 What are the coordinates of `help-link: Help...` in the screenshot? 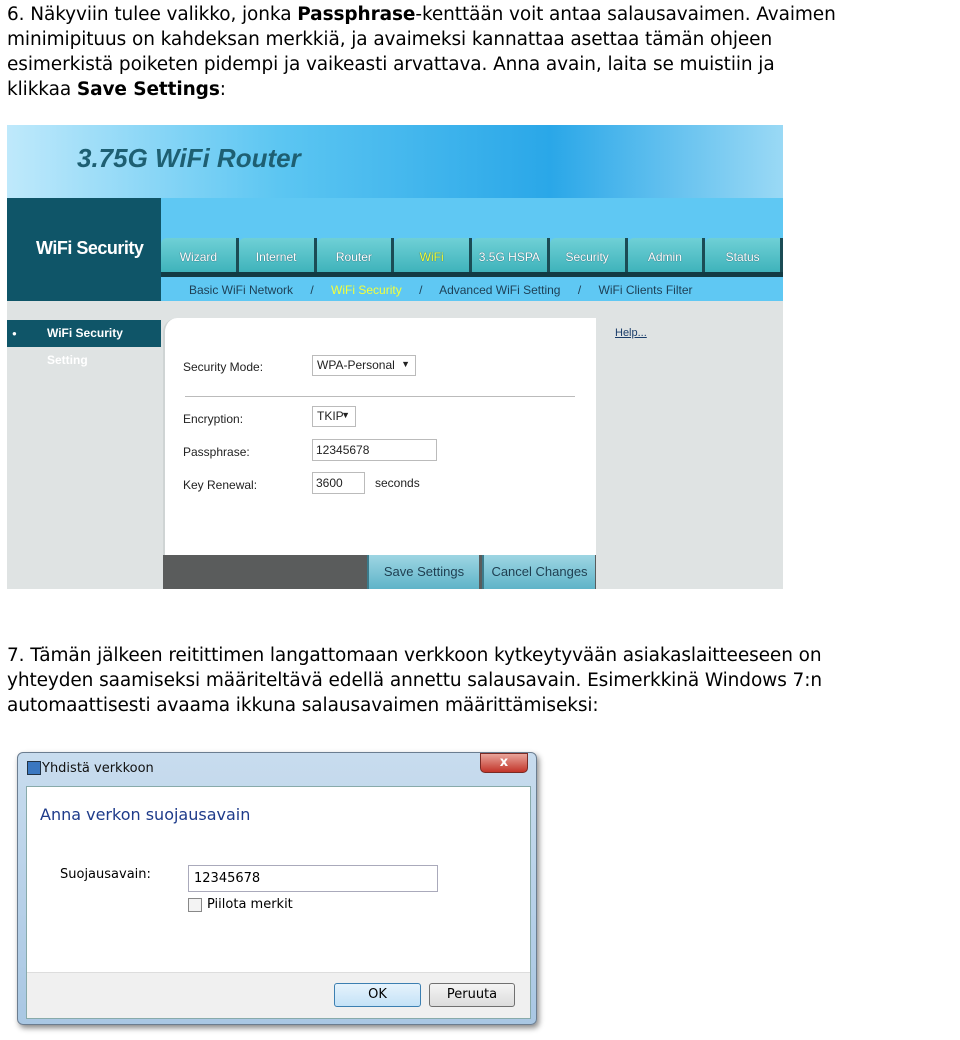 It's located at (631, 333).